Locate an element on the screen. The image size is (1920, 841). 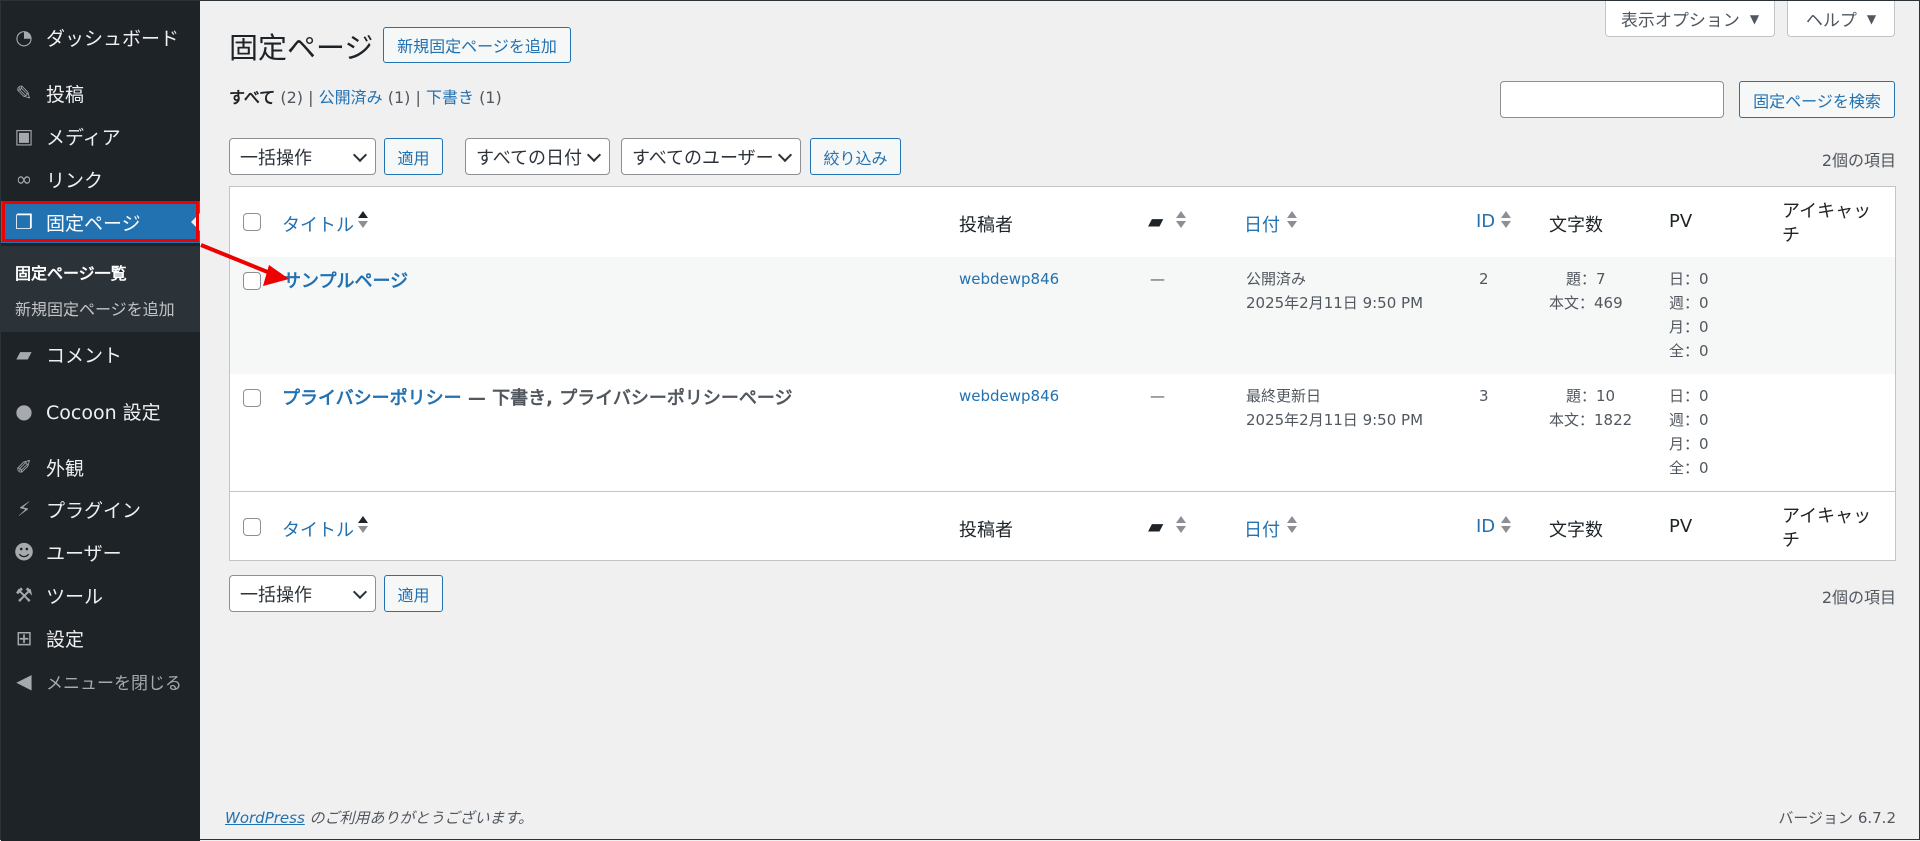
row-post-state: — 下書き, プライバシーポリシーページ is located at coordinates (627, 398).